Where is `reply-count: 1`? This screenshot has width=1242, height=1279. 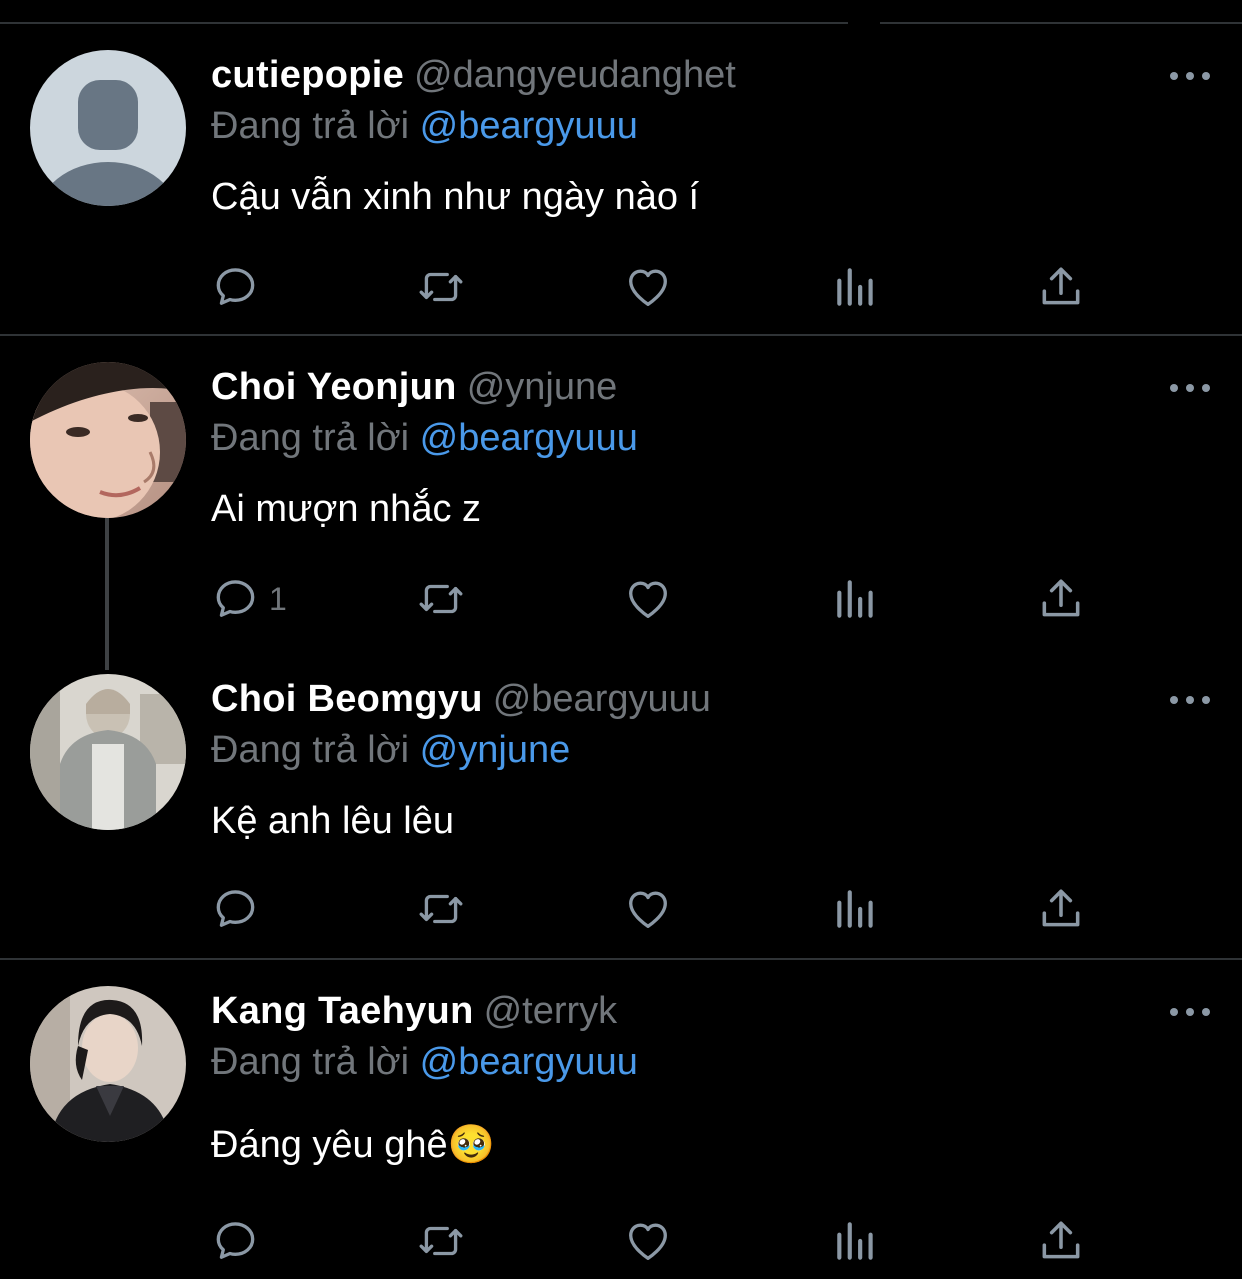
reply-count: 1 is located at coordinates (278, 598).